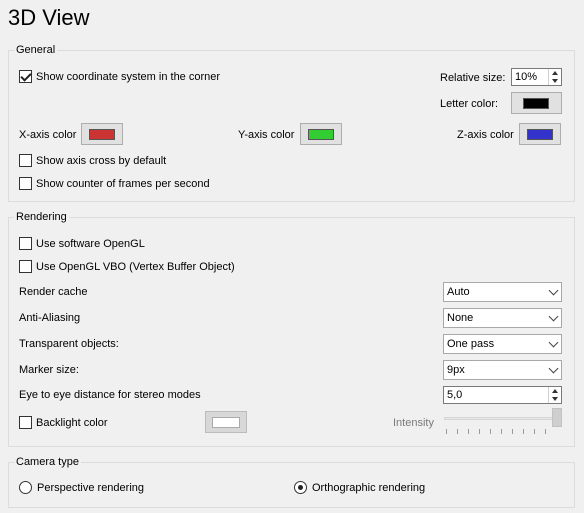 The image size is (584, 513). What do you see at coordinates (25, 487) in the screenshot?
I see `perspective-radio` at bounding box center [25, 487].